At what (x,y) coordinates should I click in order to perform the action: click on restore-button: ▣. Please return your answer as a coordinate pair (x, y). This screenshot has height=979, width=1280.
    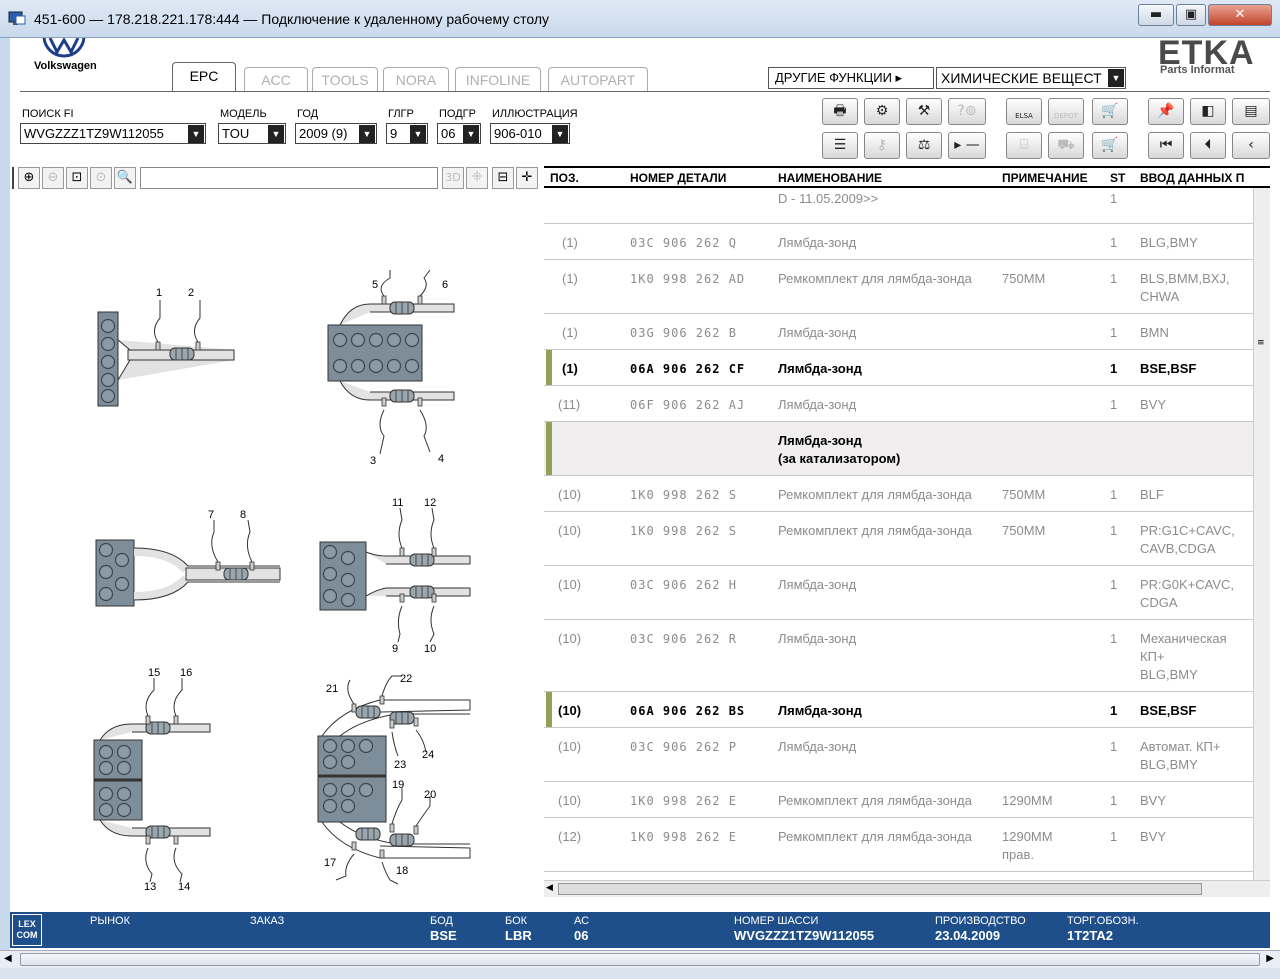
    Looking at the image, I should click on (1191, 15).